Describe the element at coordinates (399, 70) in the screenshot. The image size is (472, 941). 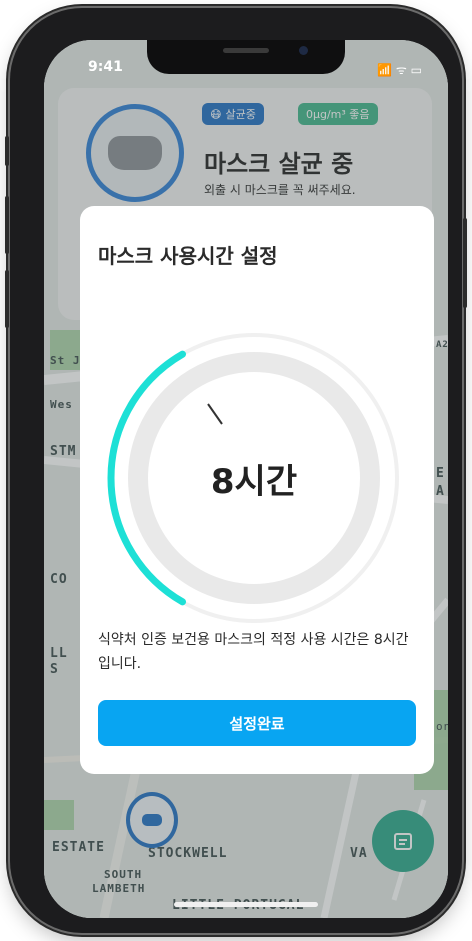
I see `status-icons: 📶 ᯤ ▭` at that location.